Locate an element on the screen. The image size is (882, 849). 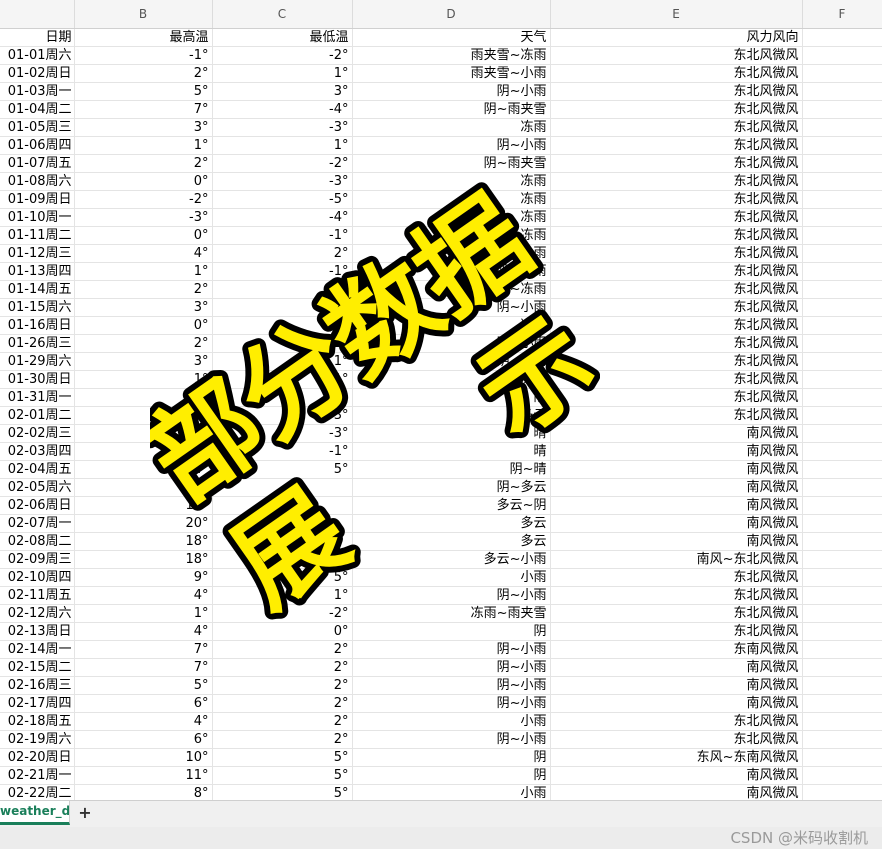
cell-high: 6° is located at coordinates (143, 703).